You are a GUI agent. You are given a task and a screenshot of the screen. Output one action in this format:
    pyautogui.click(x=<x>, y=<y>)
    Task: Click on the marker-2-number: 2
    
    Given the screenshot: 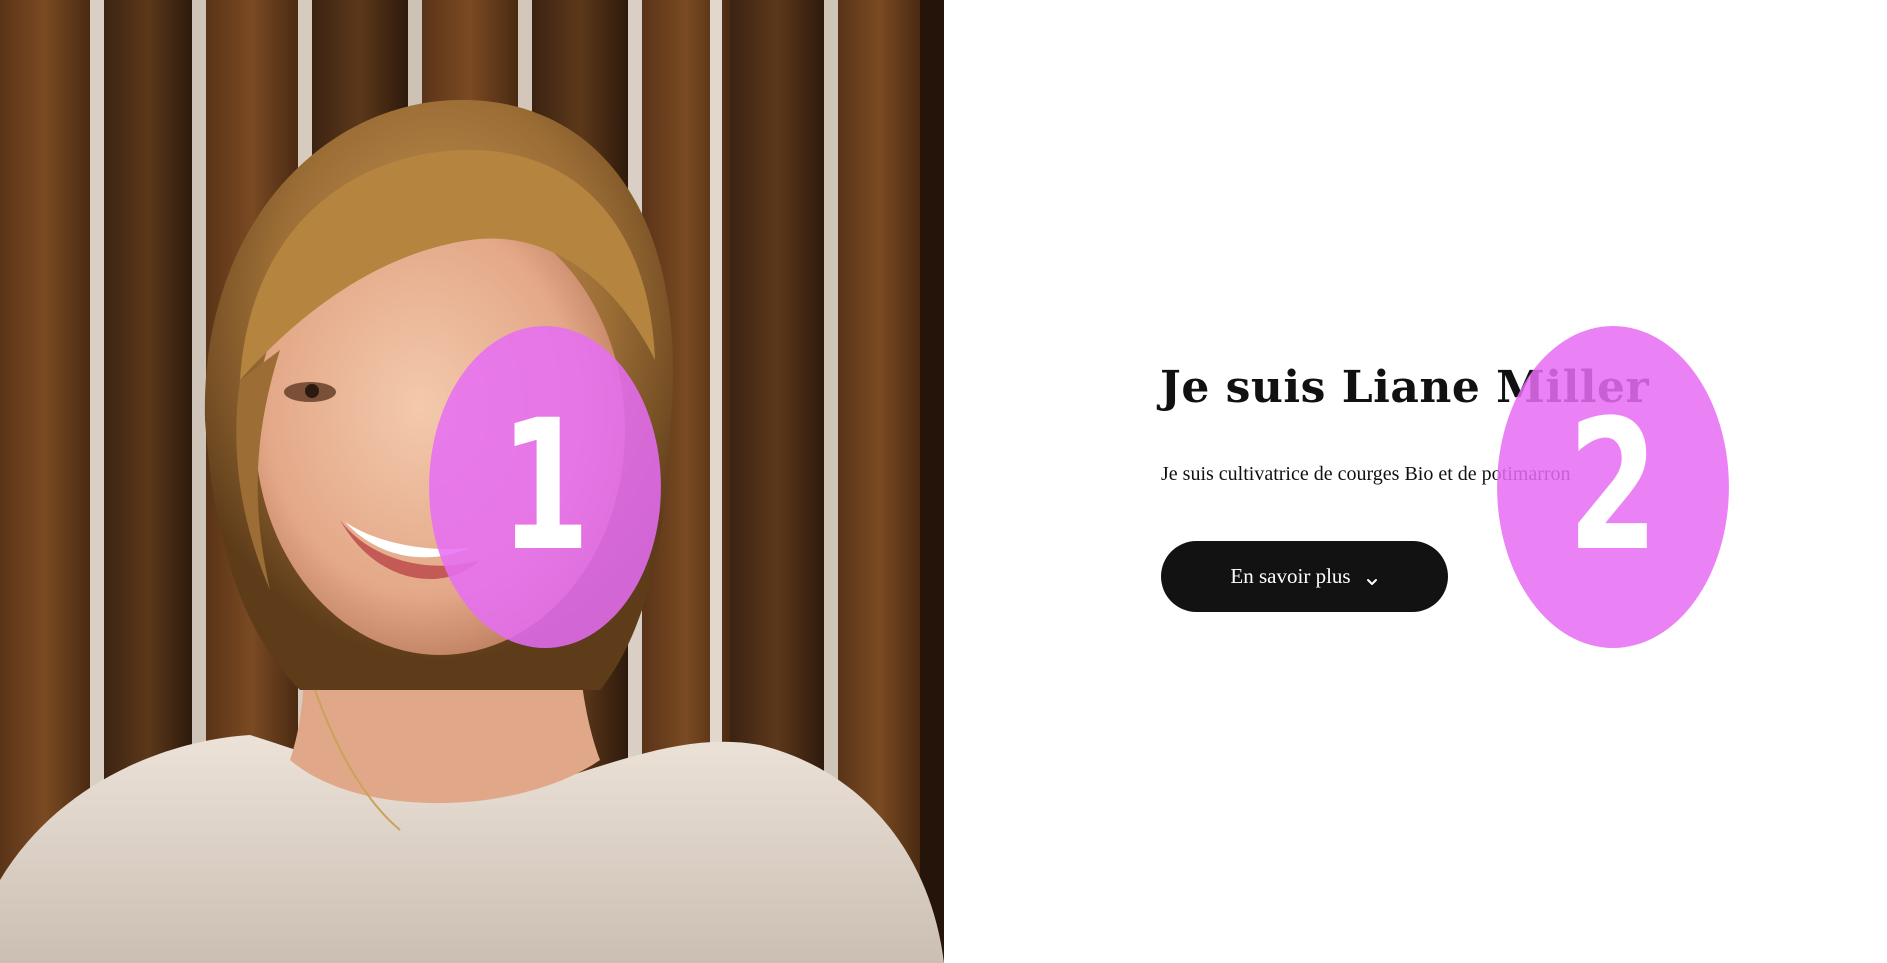 What is the action you would take?
    pyautogui.click(x=1613, y=486)
    